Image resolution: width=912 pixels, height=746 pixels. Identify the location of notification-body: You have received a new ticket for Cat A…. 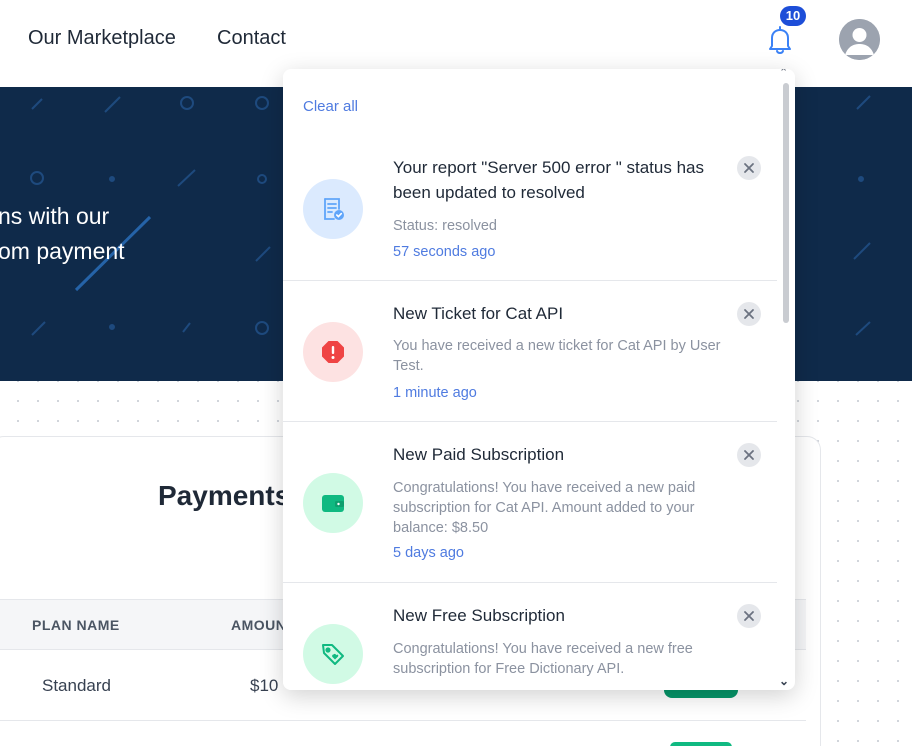
(557, 356).